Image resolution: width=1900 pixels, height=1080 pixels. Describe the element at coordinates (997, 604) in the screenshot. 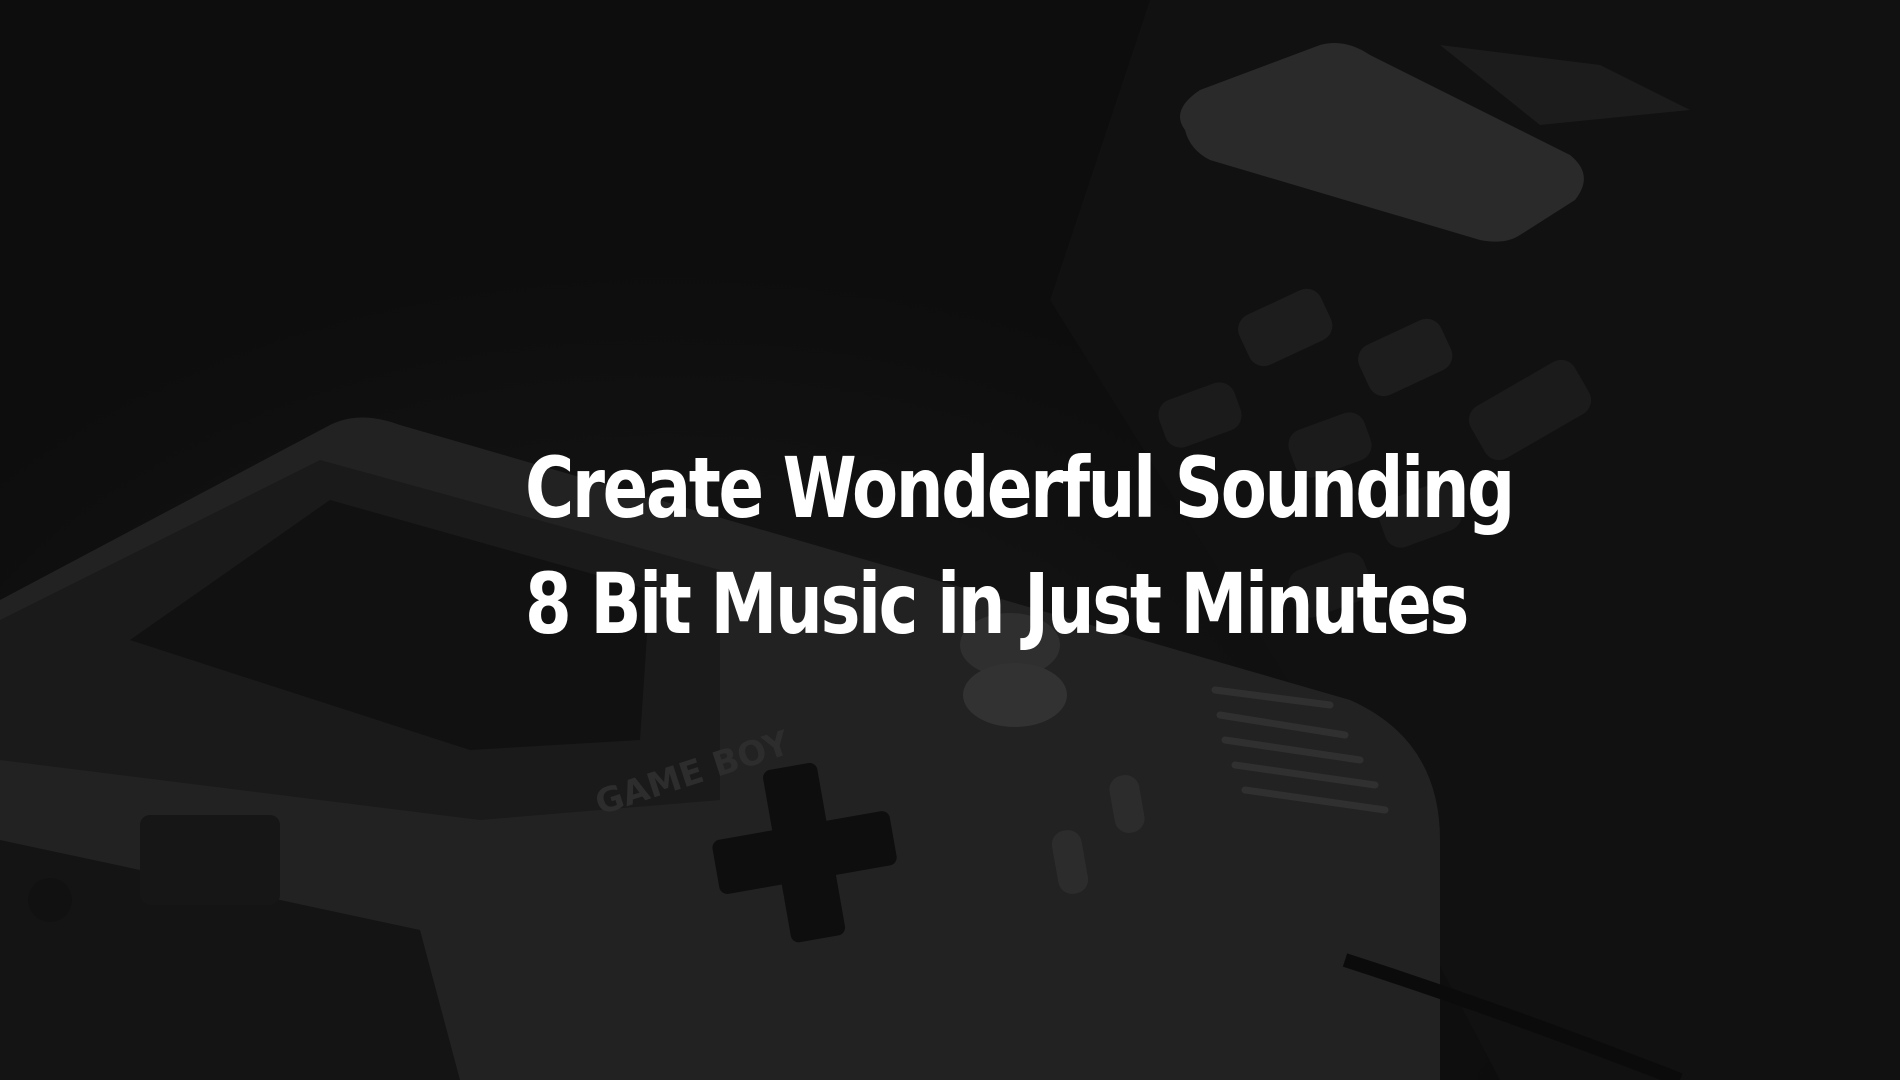

I see `hero-headline-line-2: 8 Bit Music in Just Minutes` at that location.